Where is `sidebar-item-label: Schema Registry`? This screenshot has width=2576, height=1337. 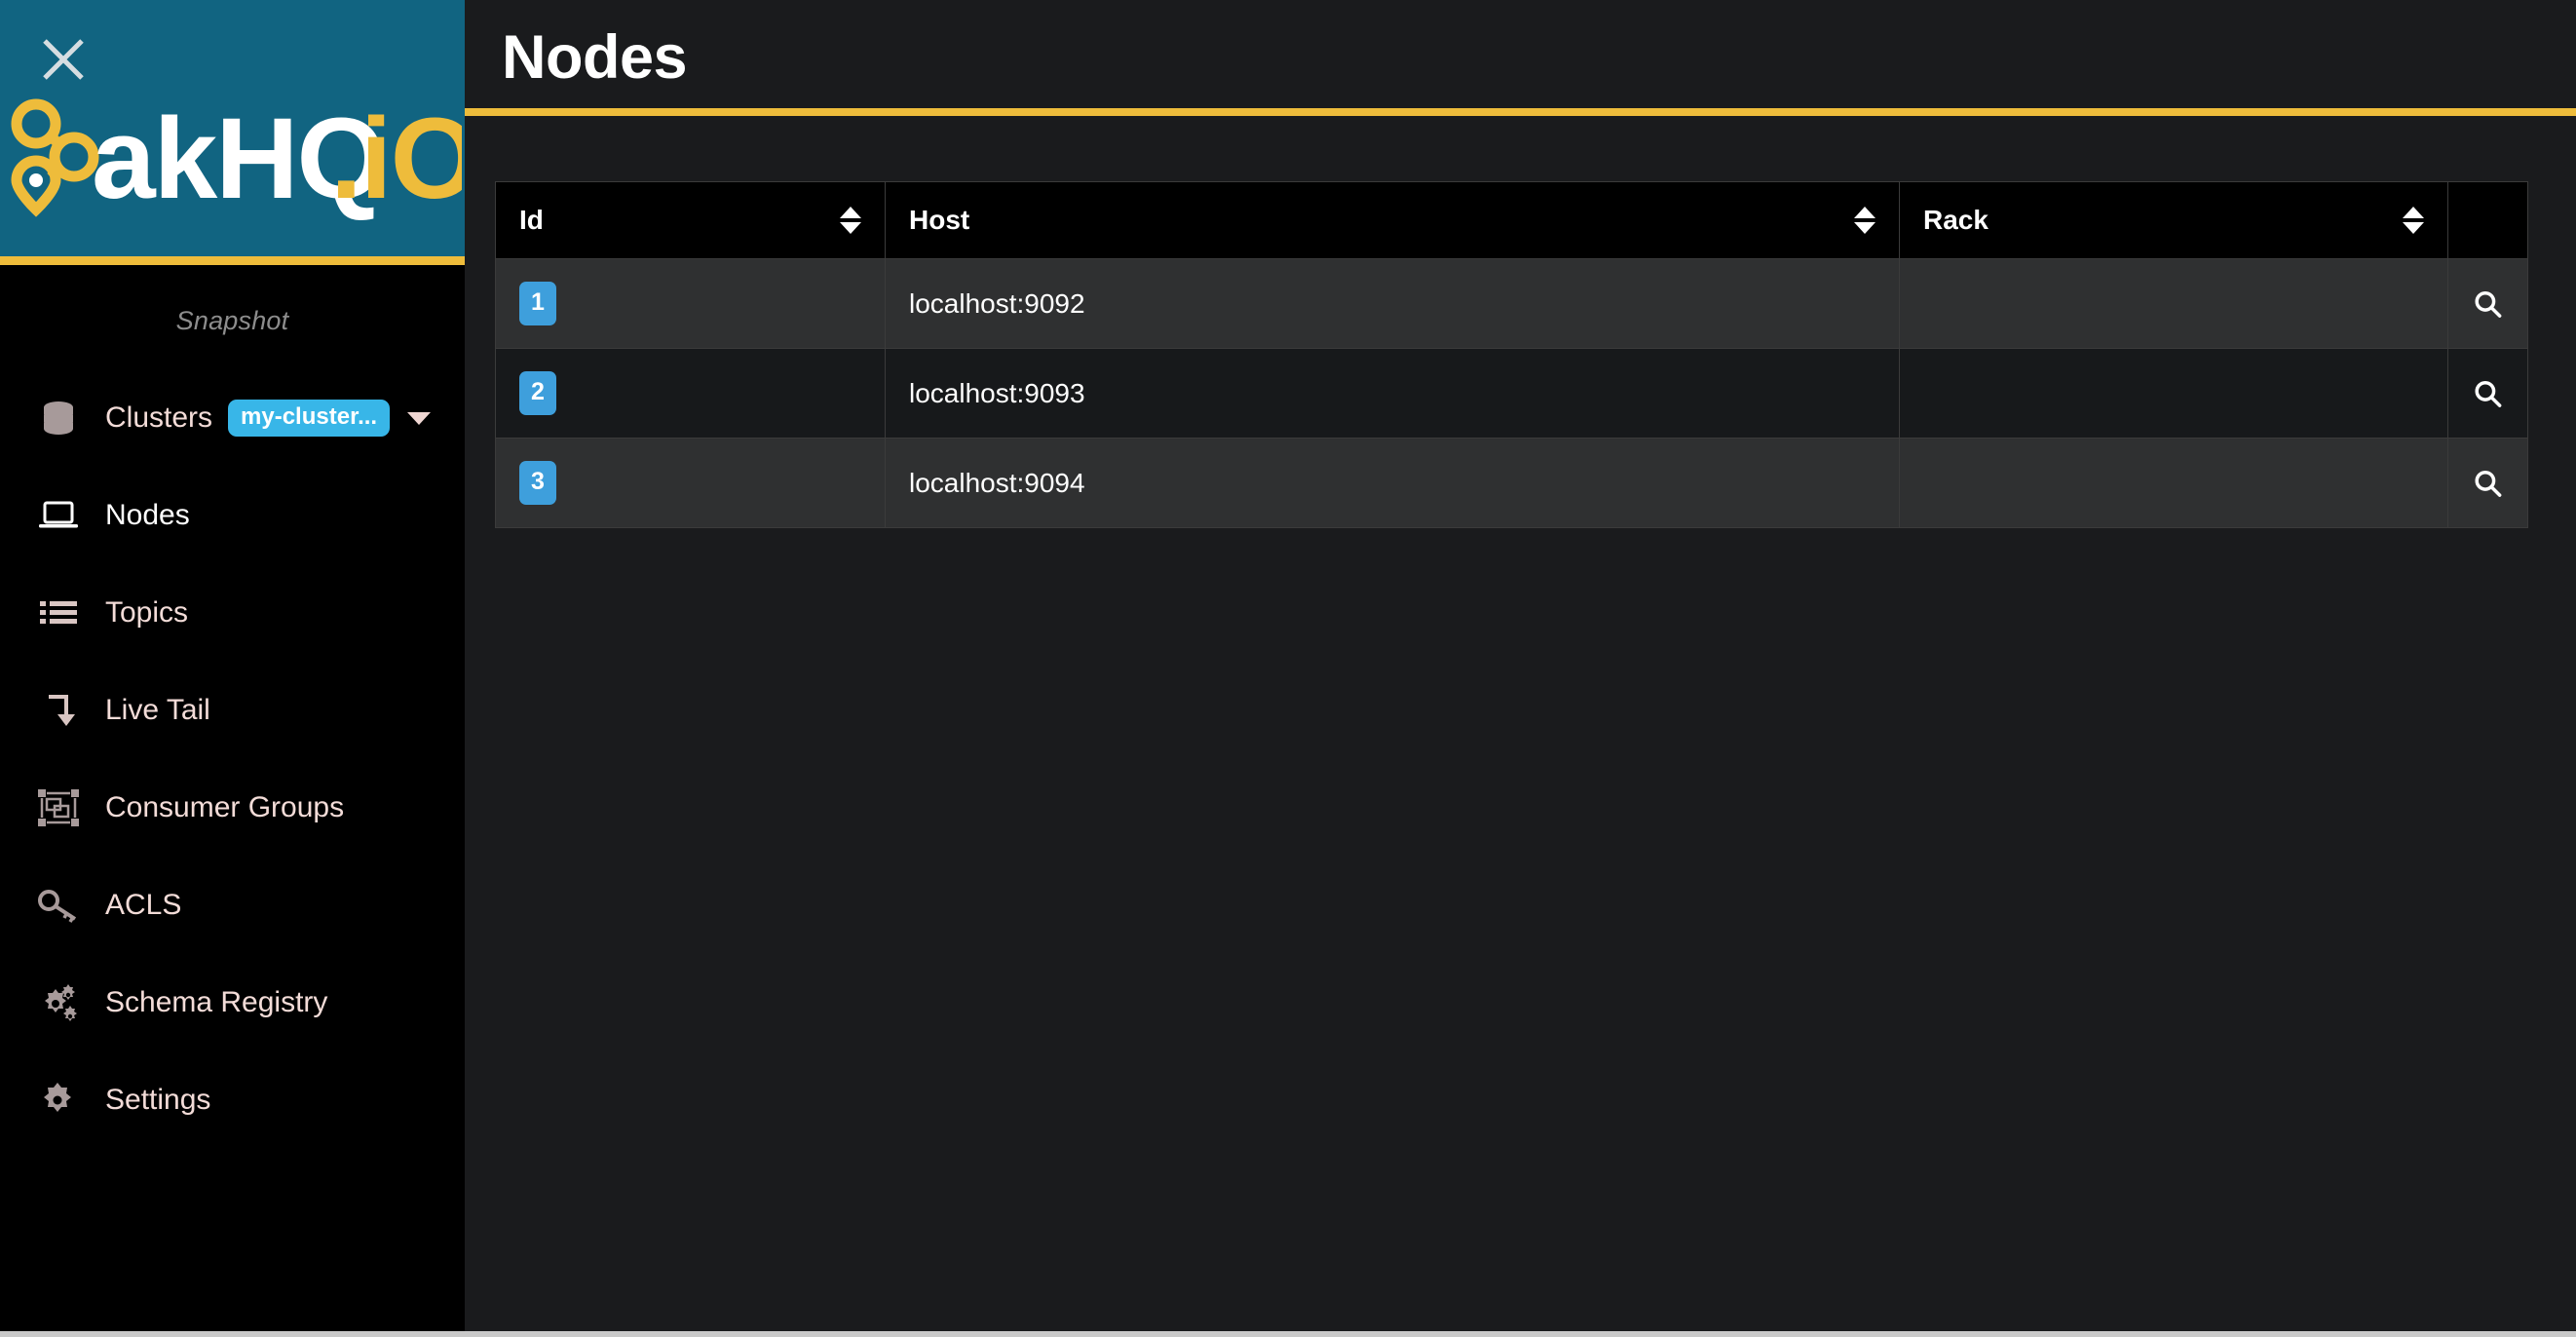
sidebar-item-label: Schema Registry is located at coordinates (216, 1002).